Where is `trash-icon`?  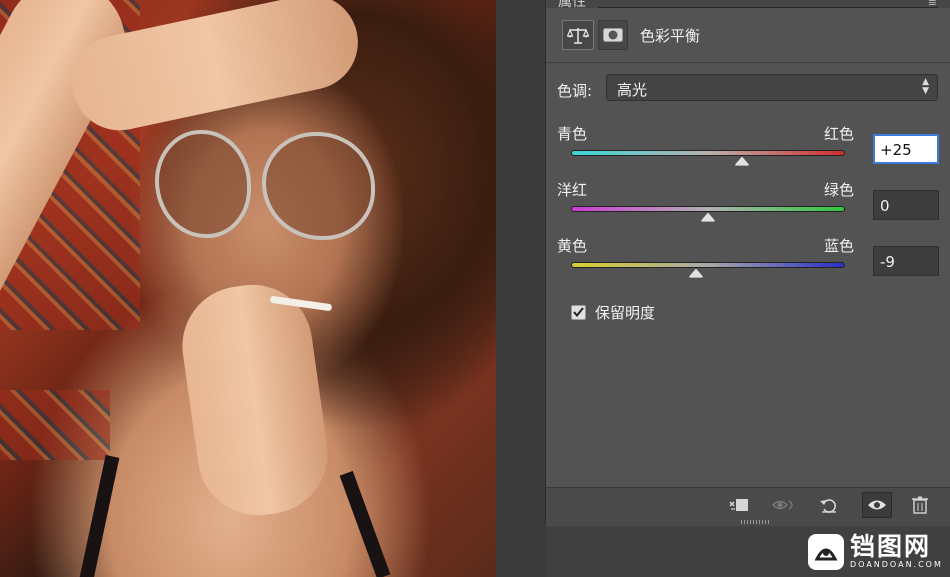 trash-icon is located at coordinates (920, 505).